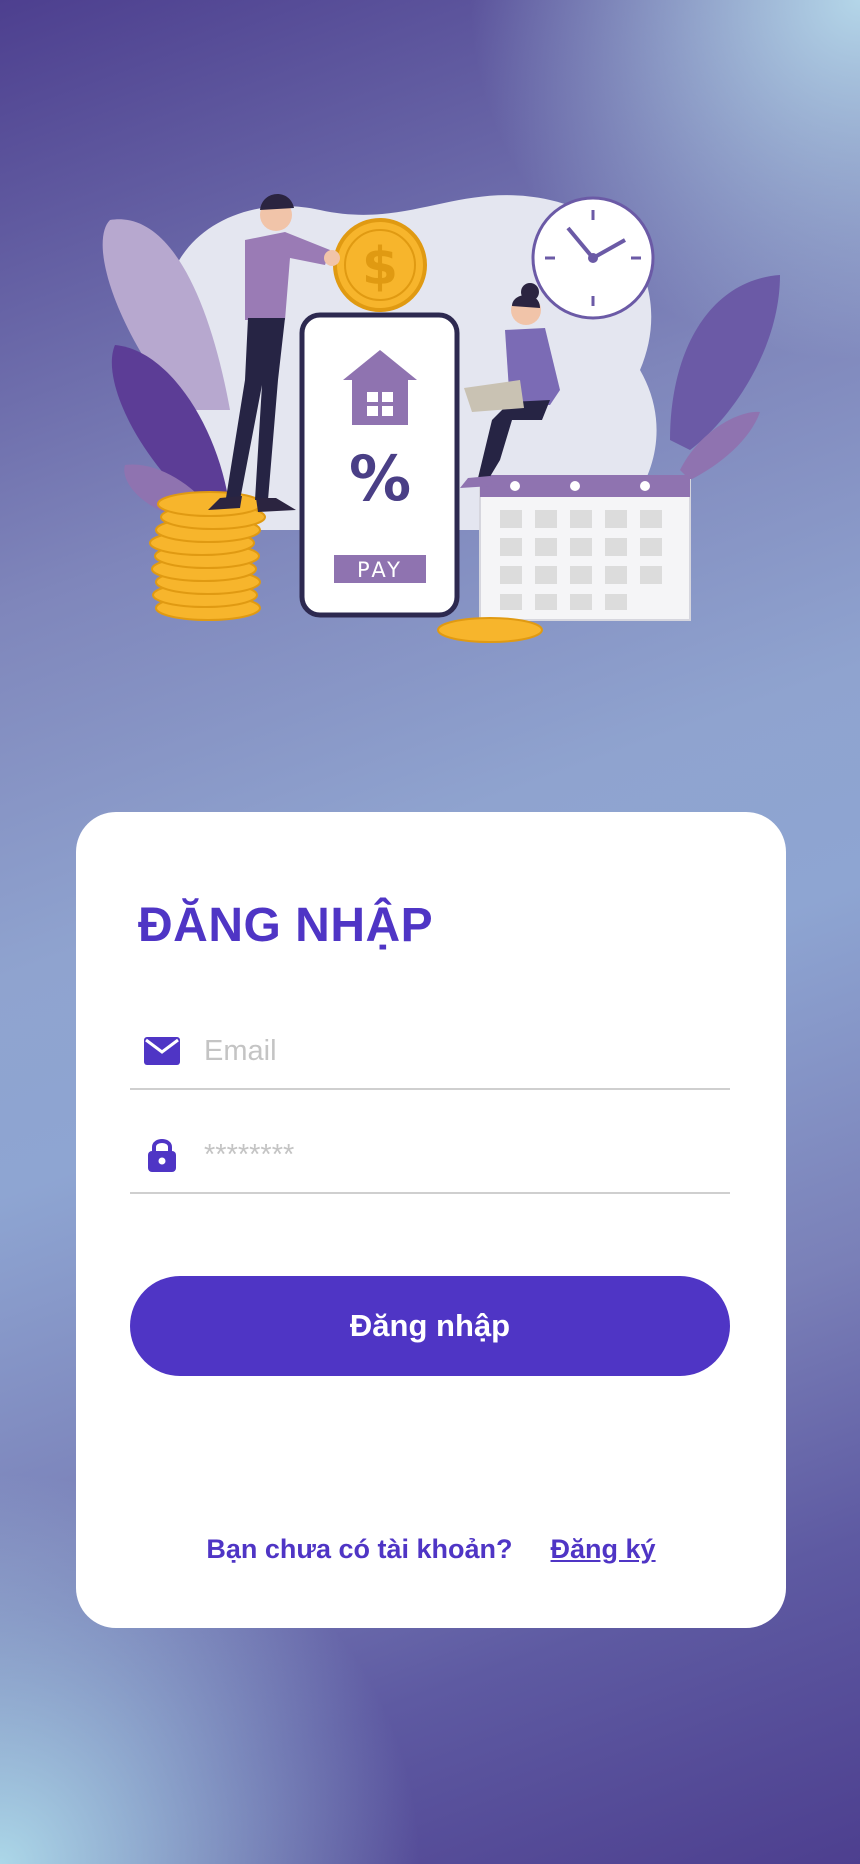 This screenshot has height=1864, width=860. I want to click on signup-row: Bạn chưa có tài khoản? Đăng ký, so click(431, 1549).